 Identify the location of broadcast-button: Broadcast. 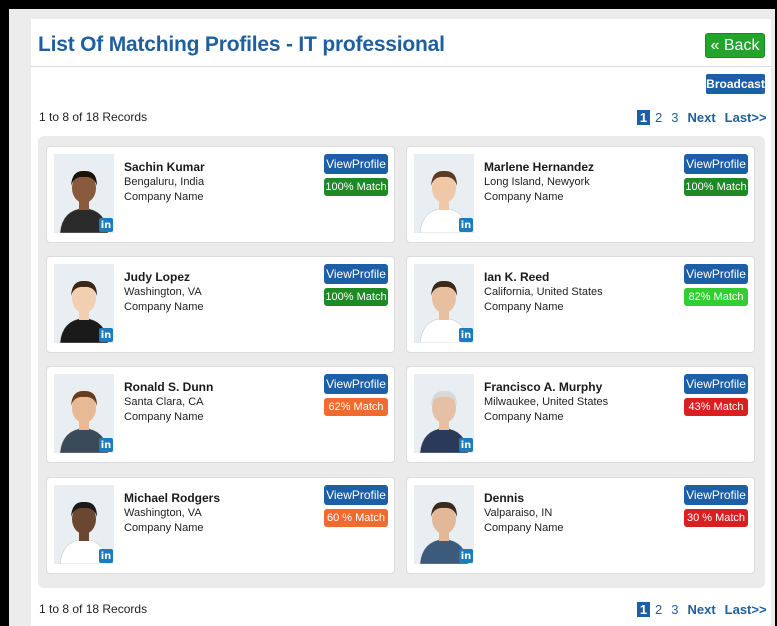
(735, 84).